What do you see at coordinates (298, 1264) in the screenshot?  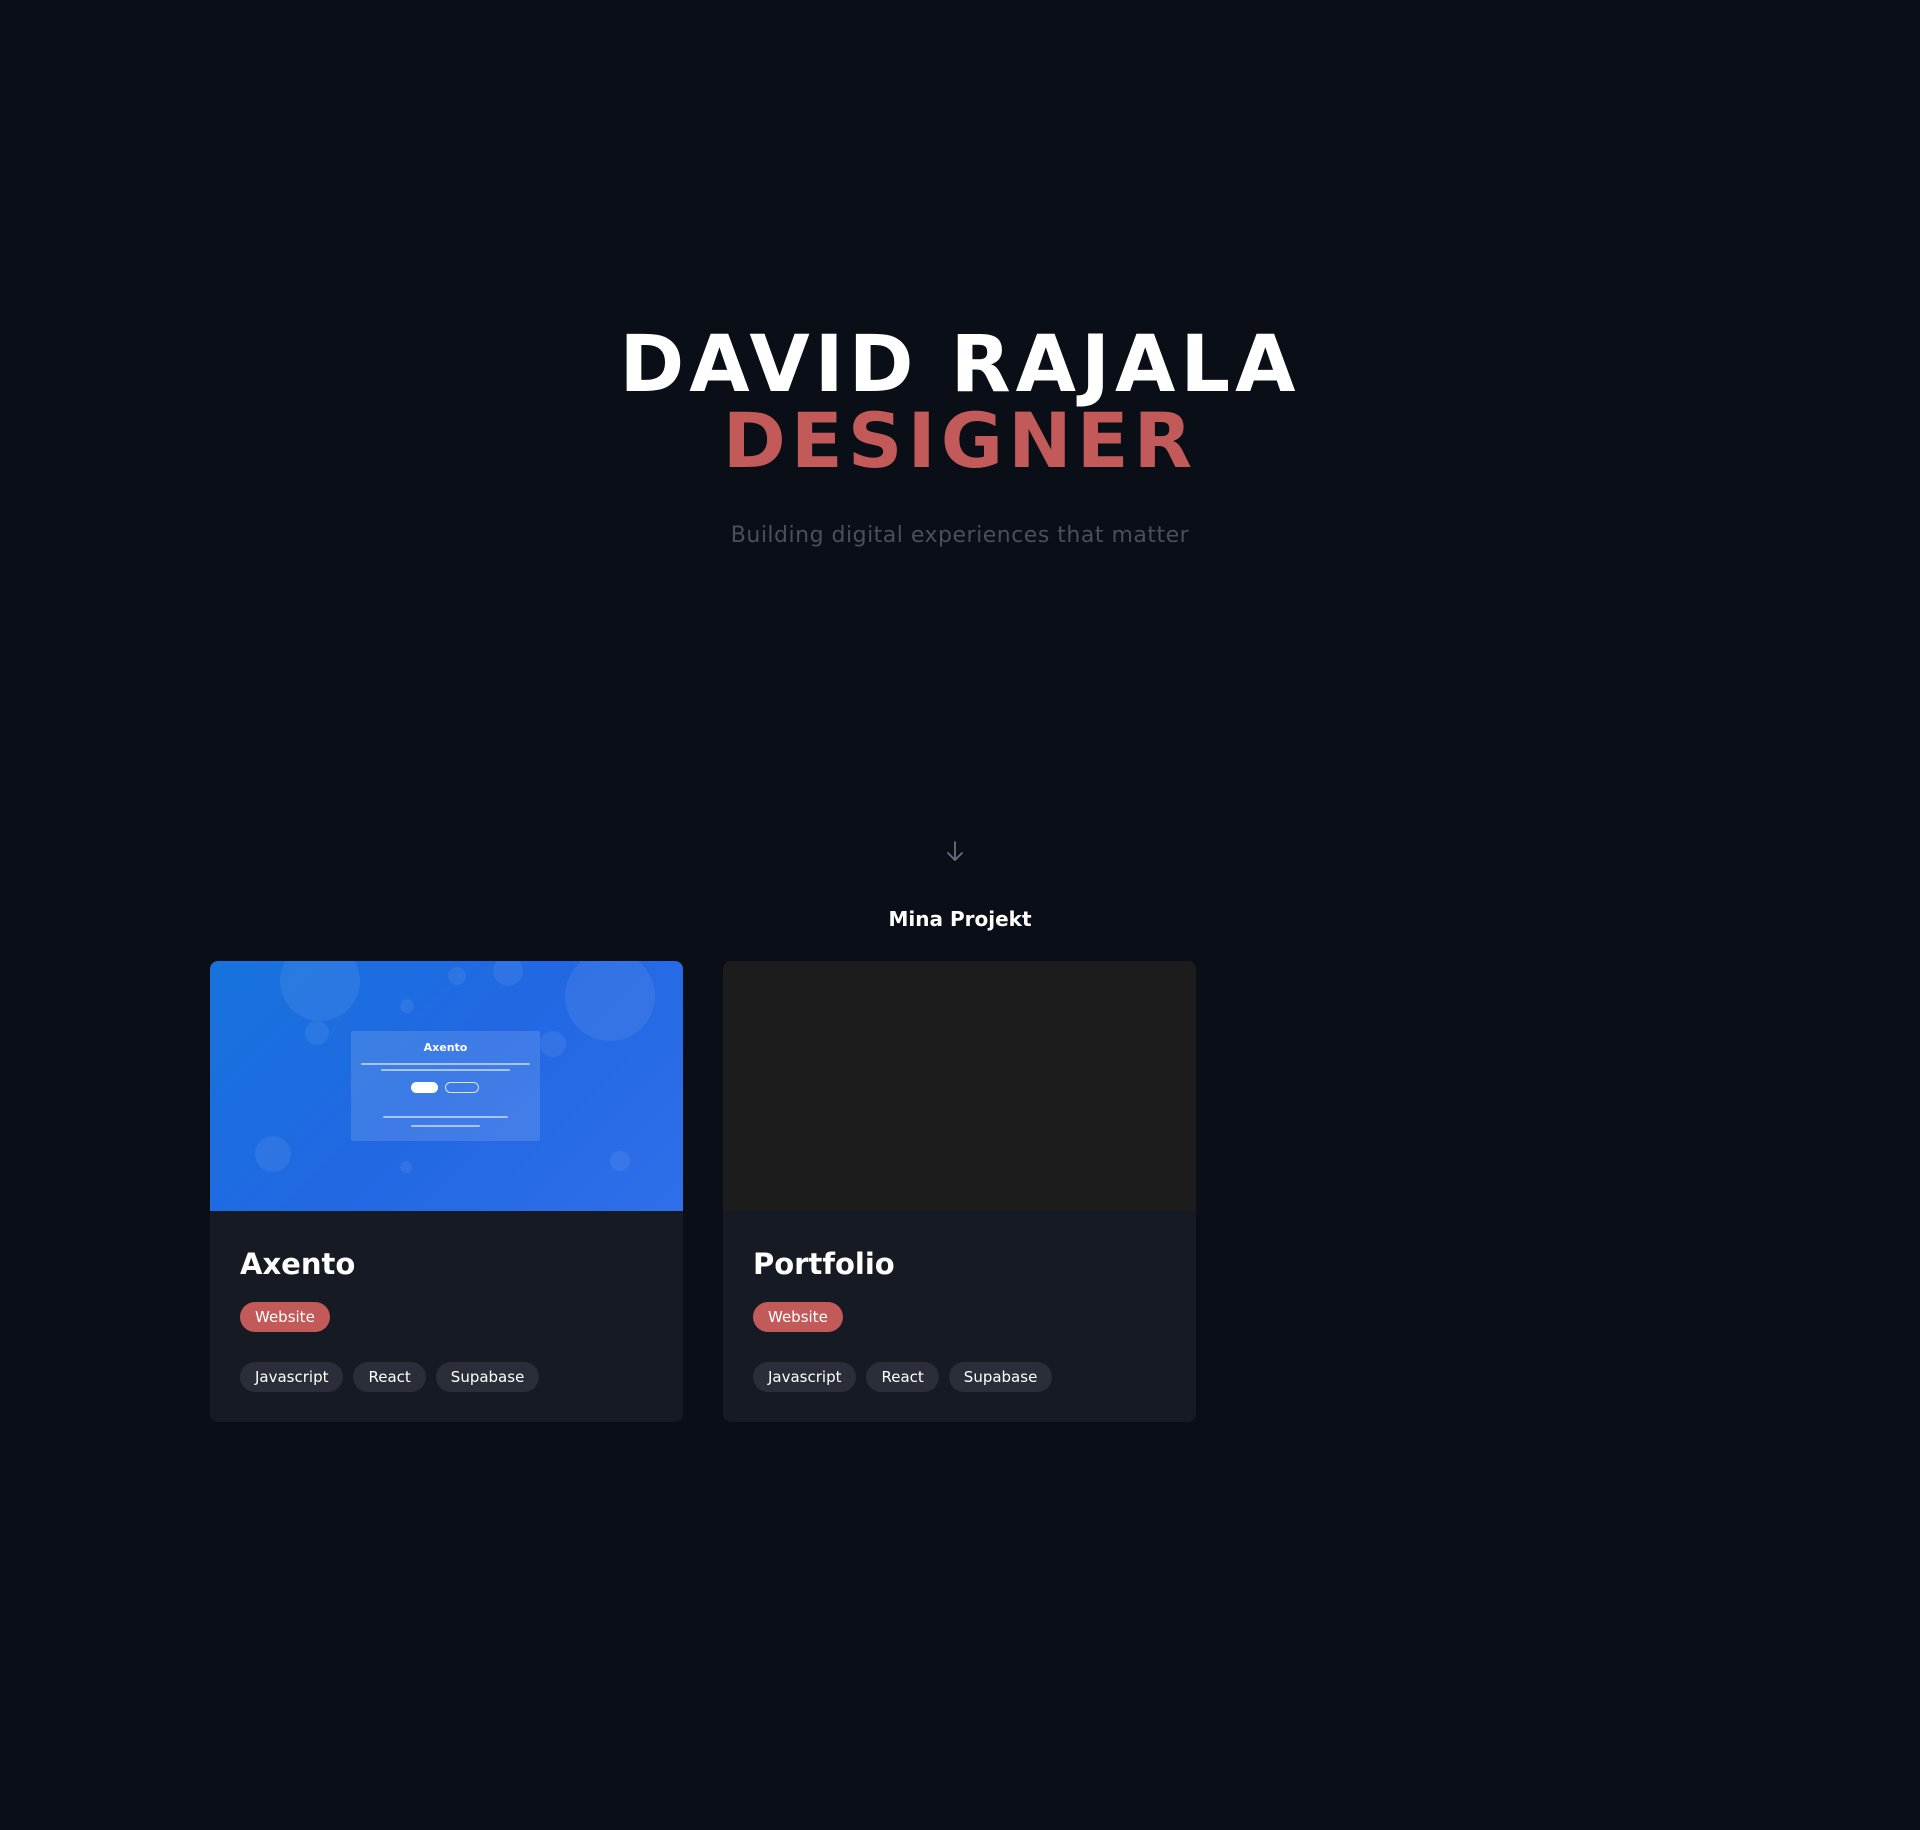 I see `project-title: Axento` at bounding box center [298, 1264].